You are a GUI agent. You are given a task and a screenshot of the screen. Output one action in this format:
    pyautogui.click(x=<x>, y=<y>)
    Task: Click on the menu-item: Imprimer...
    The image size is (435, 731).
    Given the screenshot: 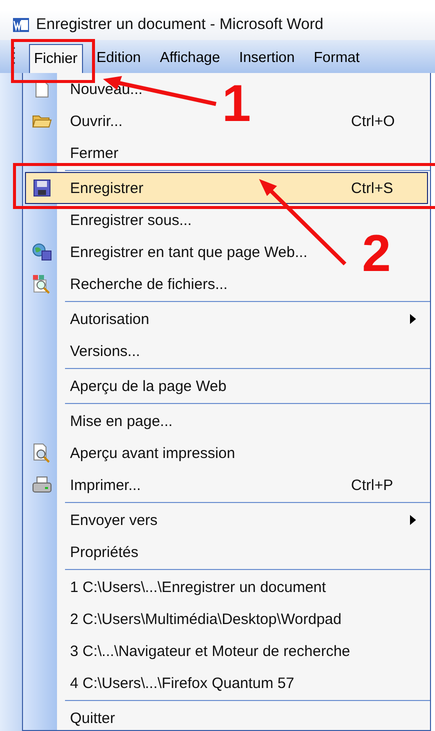 What is the action you would take?
    pyautogui.click(x=105, y=485)
    